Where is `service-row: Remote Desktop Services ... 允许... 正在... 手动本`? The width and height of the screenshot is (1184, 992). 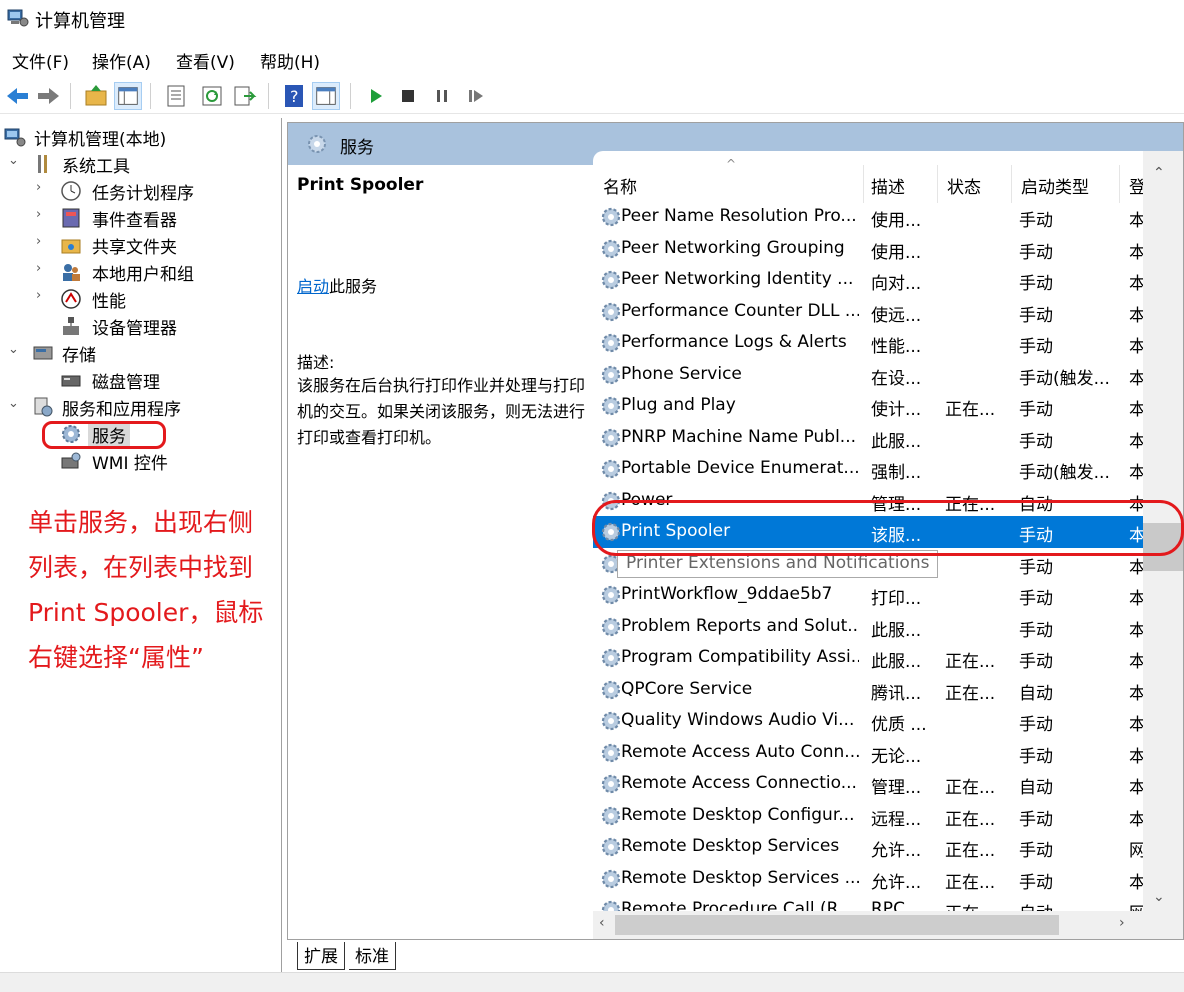
service-row: Remote Desktop Services ... 允许... 正在... 手动本 is located at coordinates (869, 879).